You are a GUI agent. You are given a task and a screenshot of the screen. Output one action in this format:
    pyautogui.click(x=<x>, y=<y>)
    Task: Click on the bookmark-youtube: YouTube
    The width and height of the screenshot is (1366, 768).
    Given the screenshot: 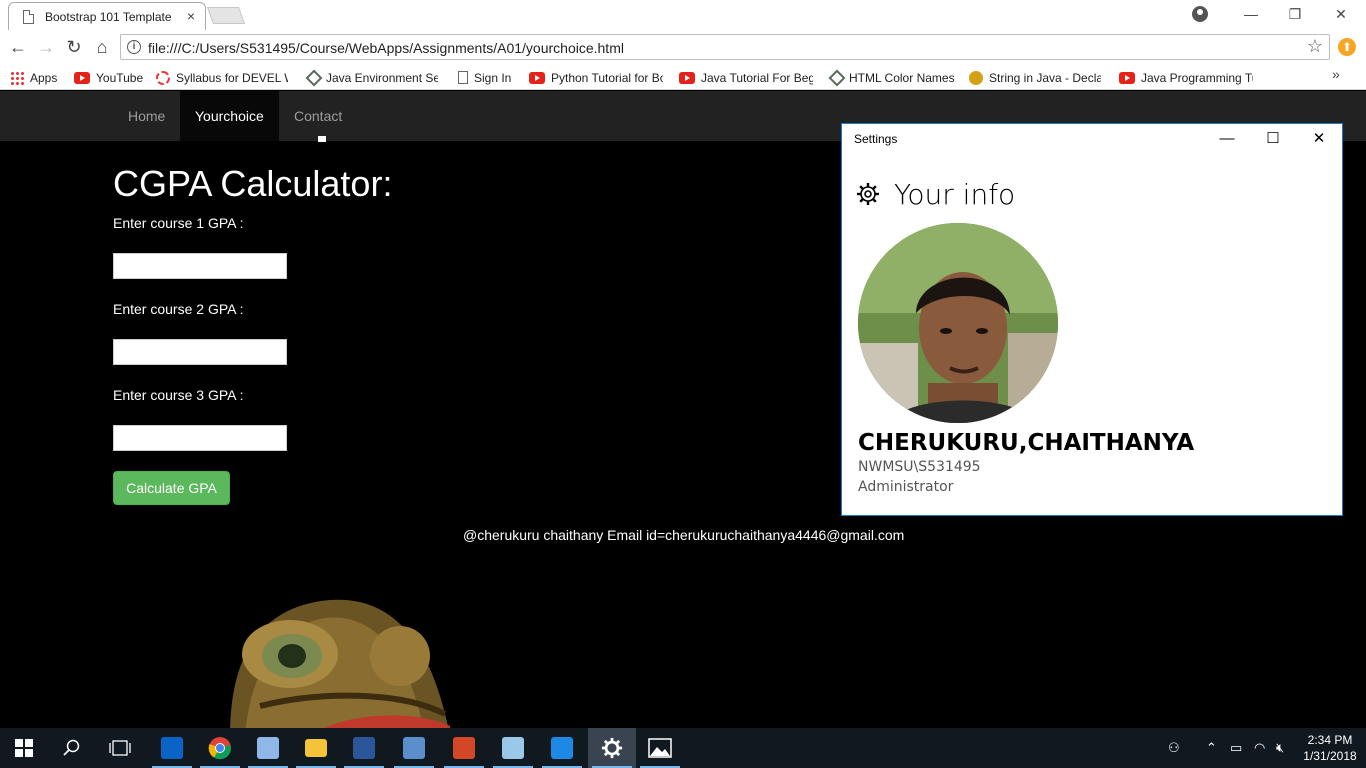 What is the action you would take?
    pyautogui.click(x=108, y=77)
    